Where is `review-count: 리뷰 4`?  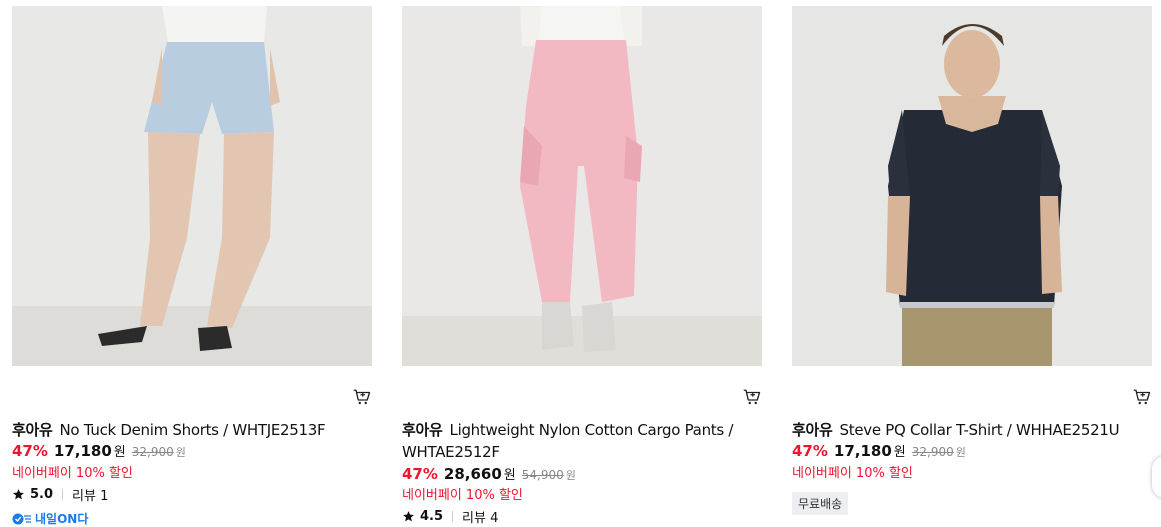 review-count: 리뷰 4 is located at coordinates (480, 518).